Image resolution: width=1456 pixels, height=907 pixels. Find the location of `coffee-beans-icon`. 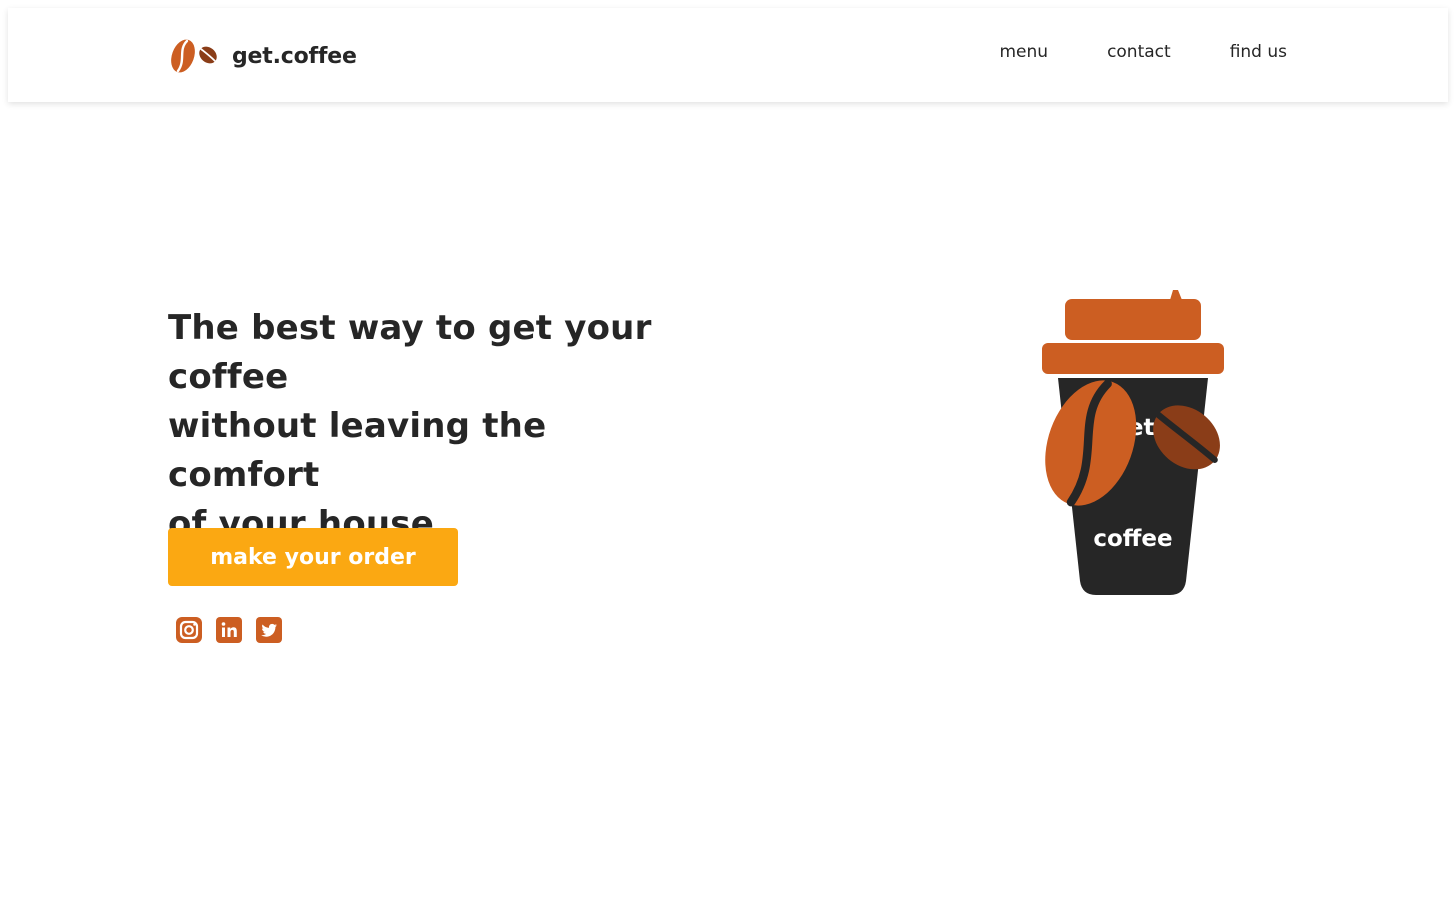

coffee-beans-icon is located at coordinates (194, 56).